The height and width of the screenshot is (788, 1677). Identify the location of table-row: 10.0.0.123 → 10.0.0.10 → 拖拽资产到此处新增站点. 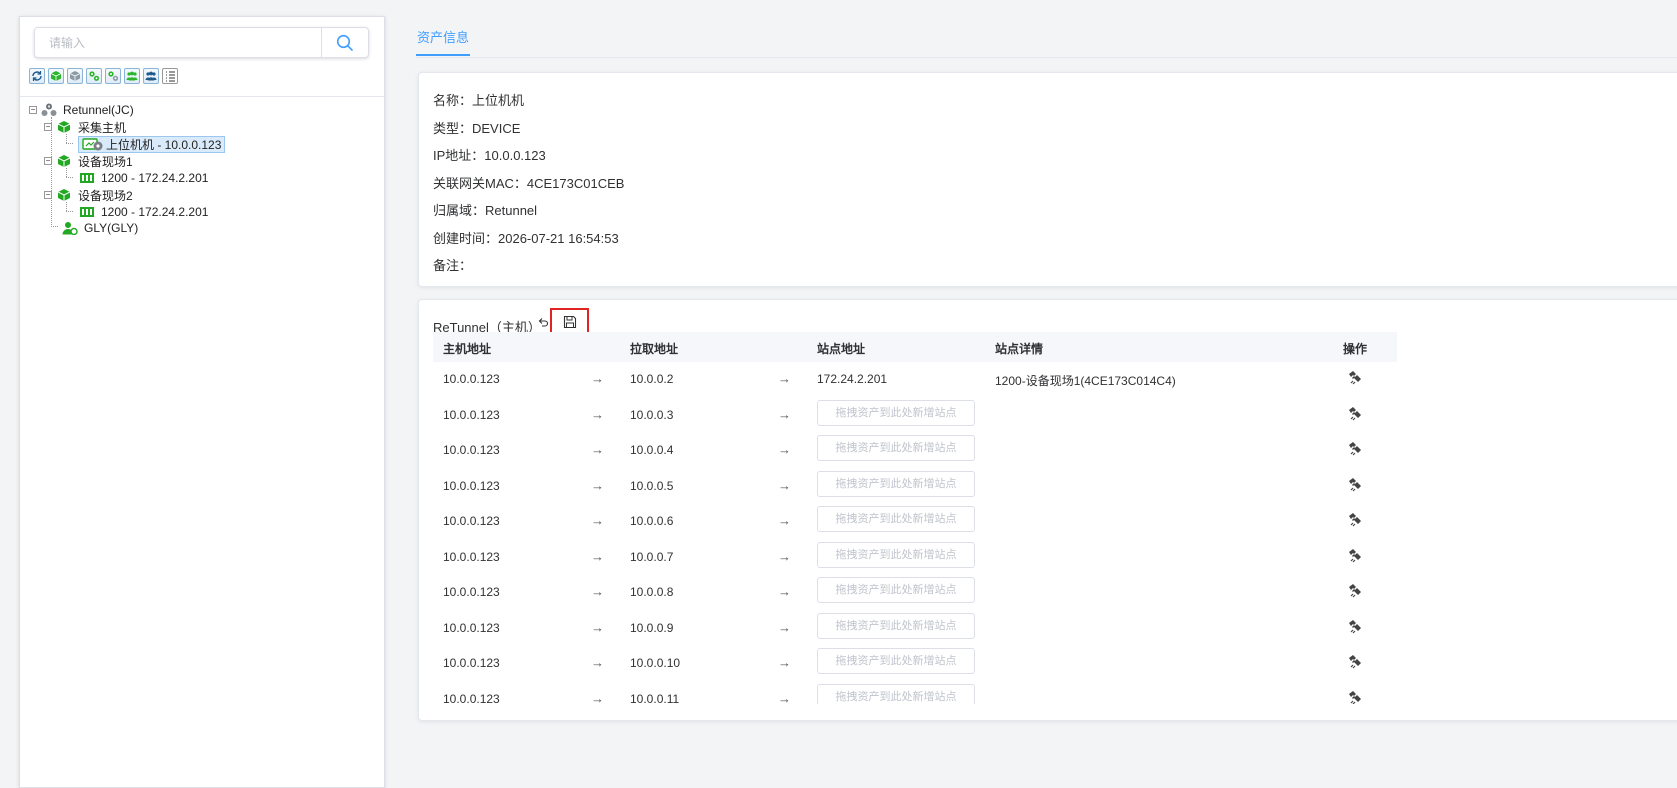
(915, 663).